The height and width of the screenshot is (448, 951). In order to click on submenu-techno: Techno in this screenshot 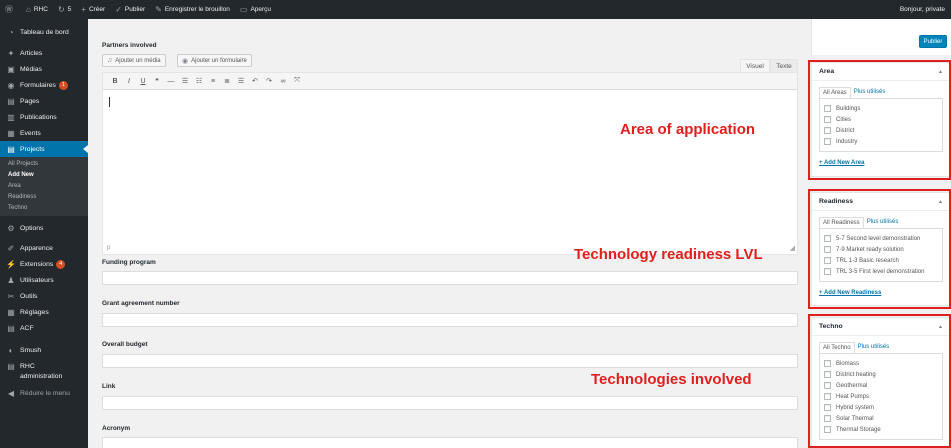, I will do `click(44, 208)`.